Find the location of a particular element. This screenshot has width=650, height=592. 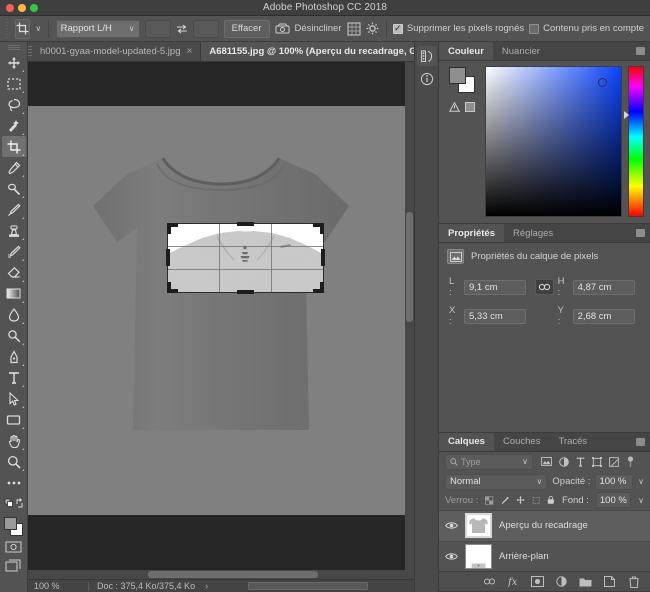

crop-handle-bottom-right-v is located at coordinates (322, 287).